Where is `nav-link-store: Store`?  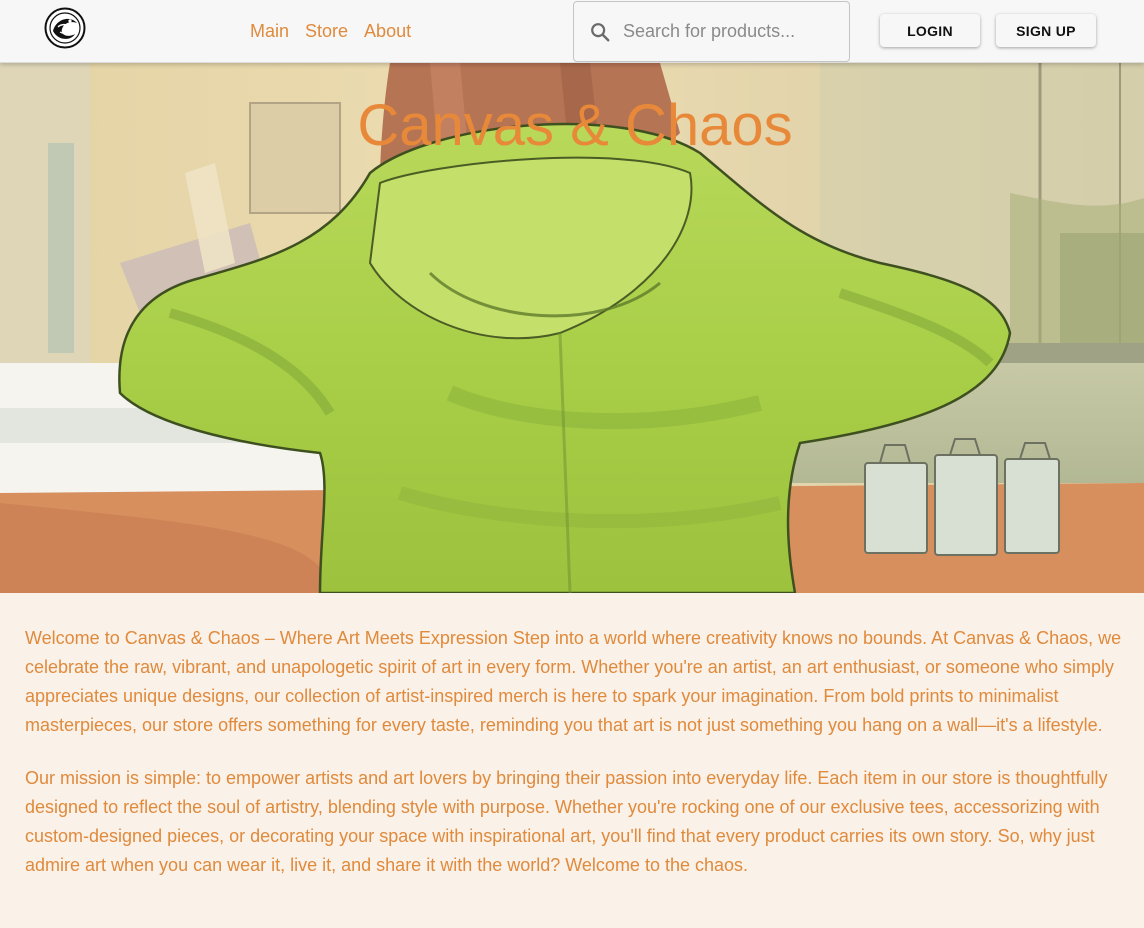 nav-link-store: Store is located at coordinates (326, 31).